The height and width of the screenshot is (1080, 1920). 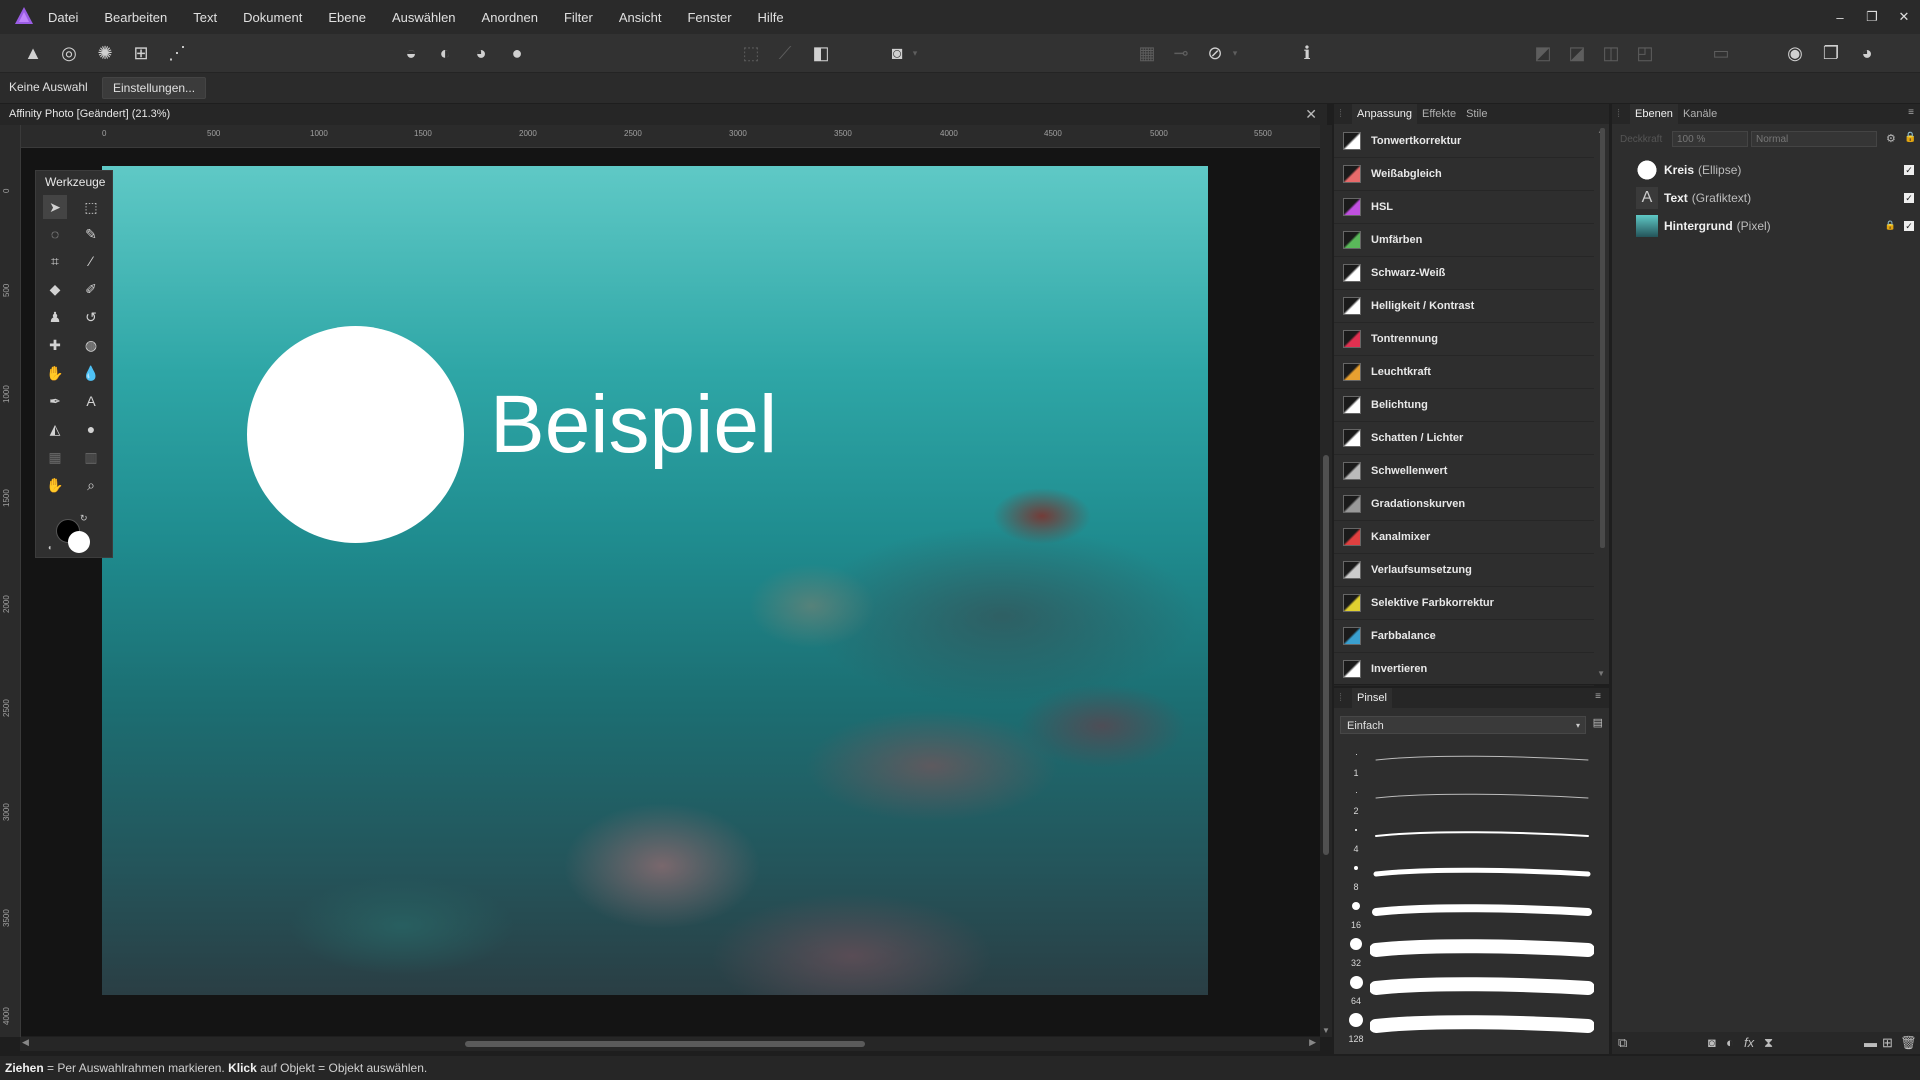 What do you see at coordinates (55, 429) in the screenshot?
I see `flood-fill-icon: ◭` at bounding box center [55, 429].